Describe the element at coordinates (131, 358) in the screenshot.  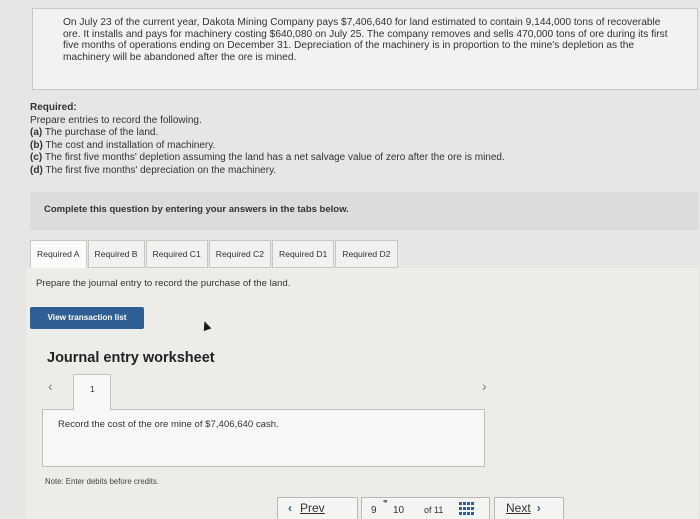
I see `worksheet-title: Journal entry worksheet` at that location.